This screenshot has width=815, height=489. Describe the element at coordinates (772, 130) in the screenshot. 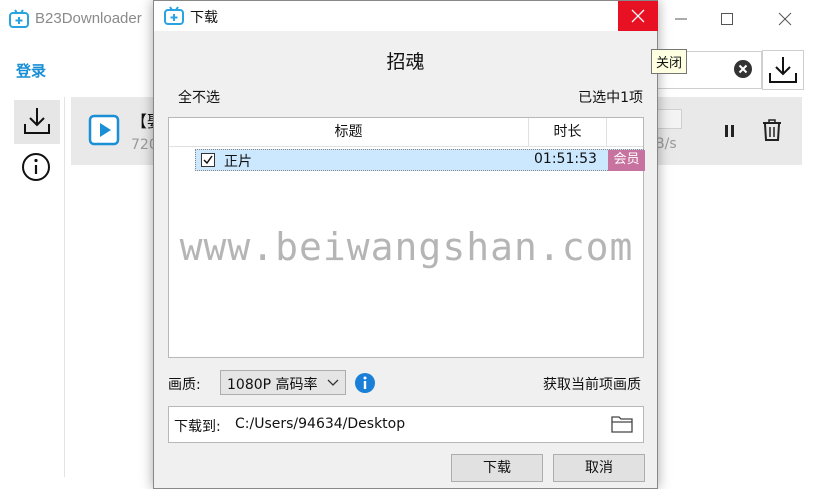

I see `delete-task-icon` at that location.